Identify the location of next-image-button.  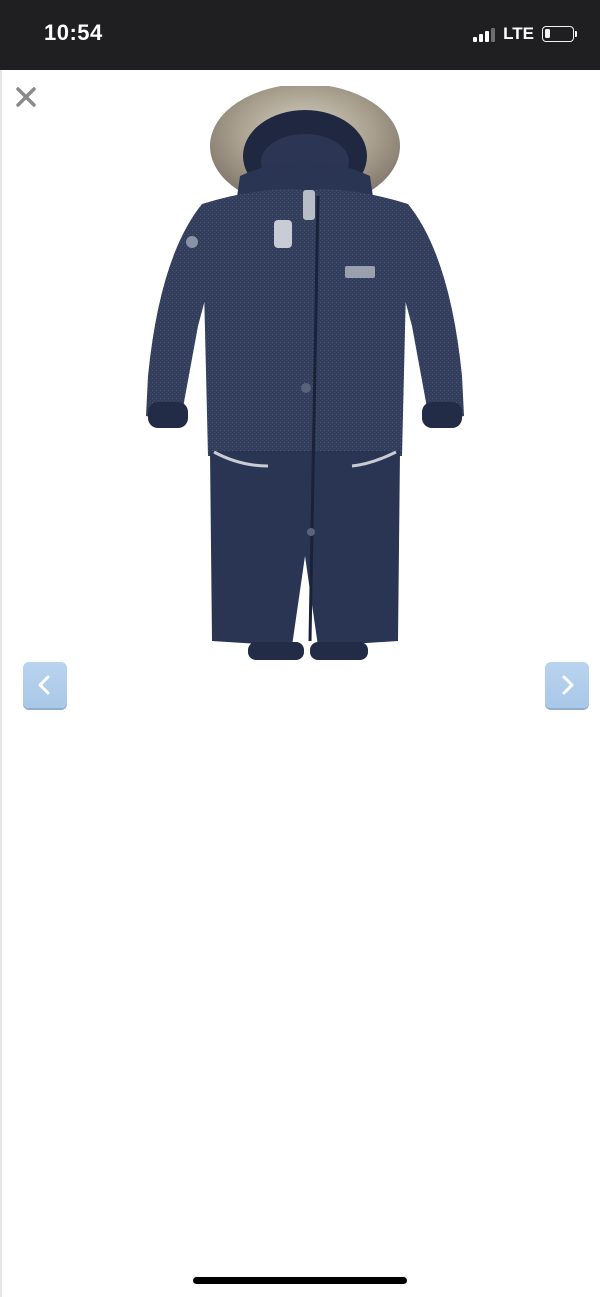
(567, 685).